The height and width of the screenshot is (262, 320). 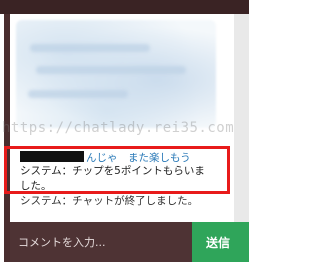 I want to click on message-text: システム：チャットが終了しました。, so click(x=109, y=201).